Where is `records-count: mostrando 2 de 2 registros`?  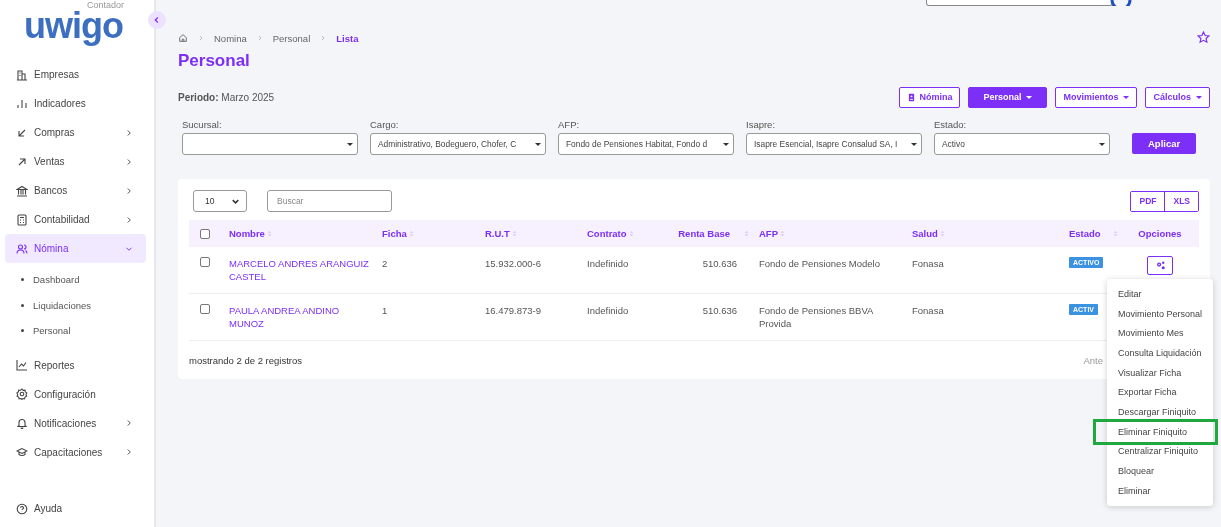
records-count: mostrando 2 de 2 registros is located at coordinates (245, 360).